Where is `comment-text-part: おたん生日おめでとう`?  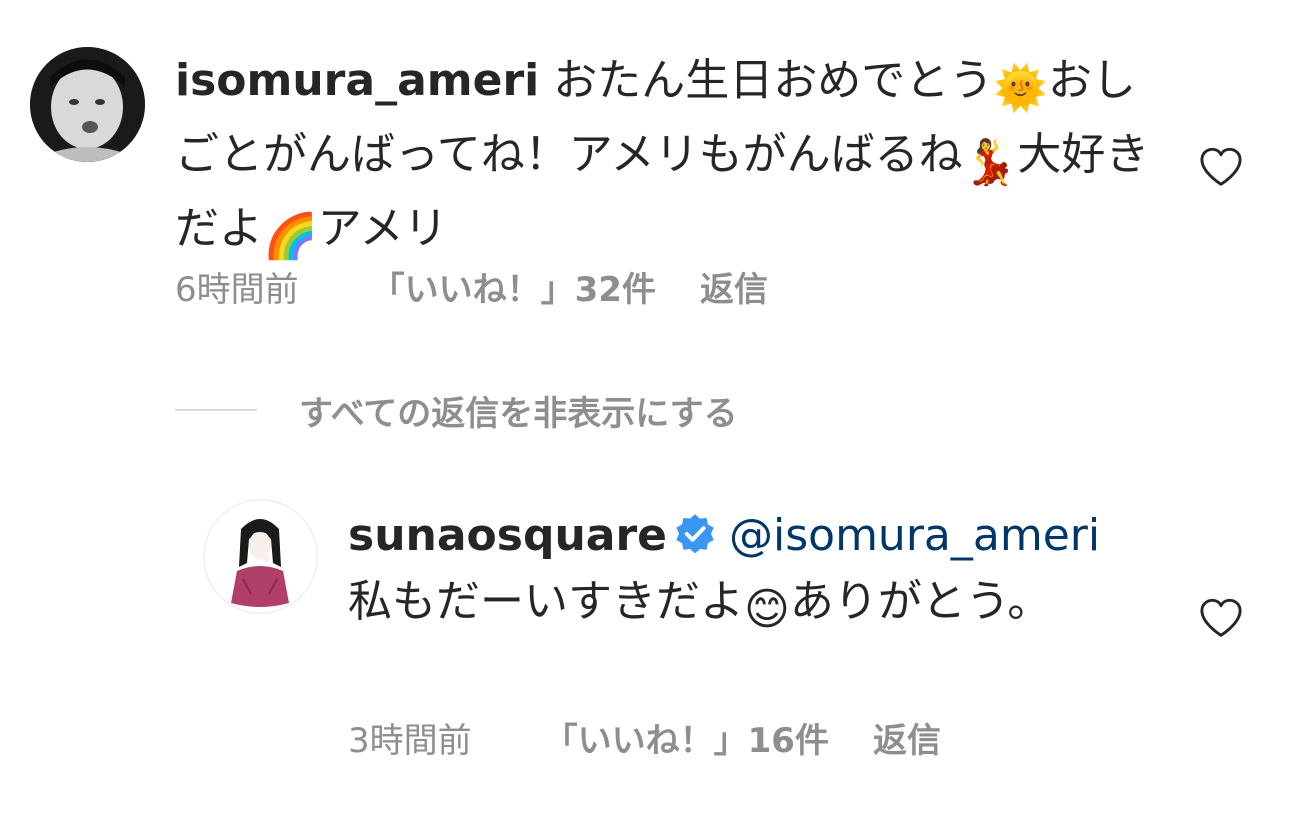 comment-text-part: おたん生日おめでとう is located at coordinates (773, 80).